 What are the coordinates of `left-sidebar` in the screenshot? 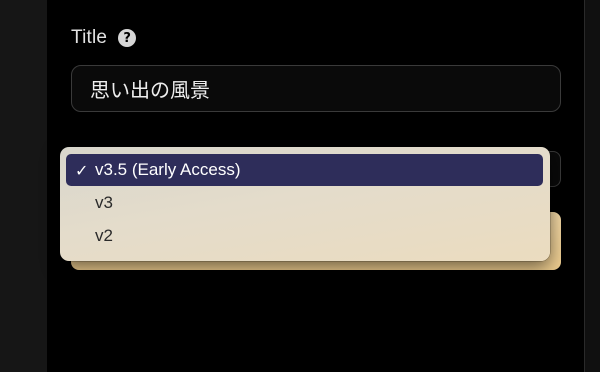 It's located at (23, 186).